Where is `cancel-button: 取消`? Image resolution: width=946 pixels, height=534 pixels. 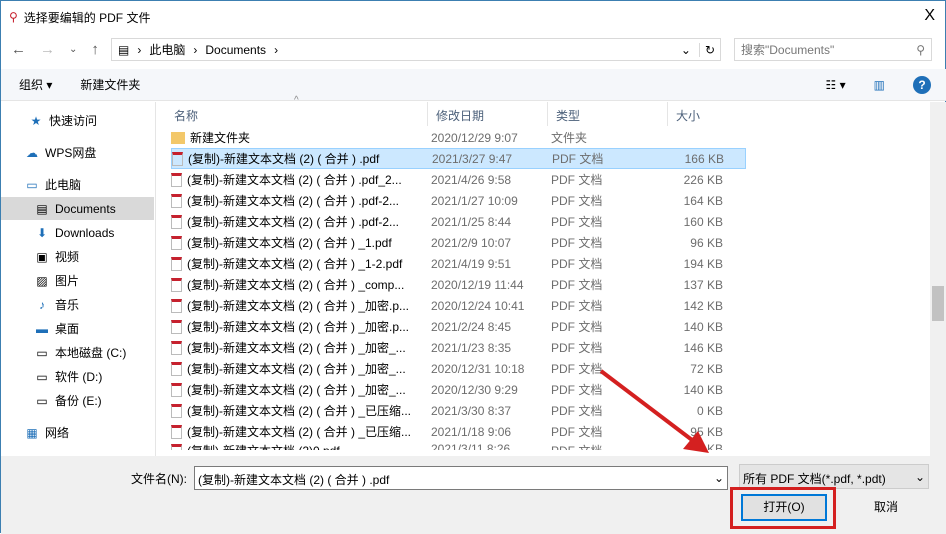
cancel-button: 取消 is located at coordinates (886, 507).